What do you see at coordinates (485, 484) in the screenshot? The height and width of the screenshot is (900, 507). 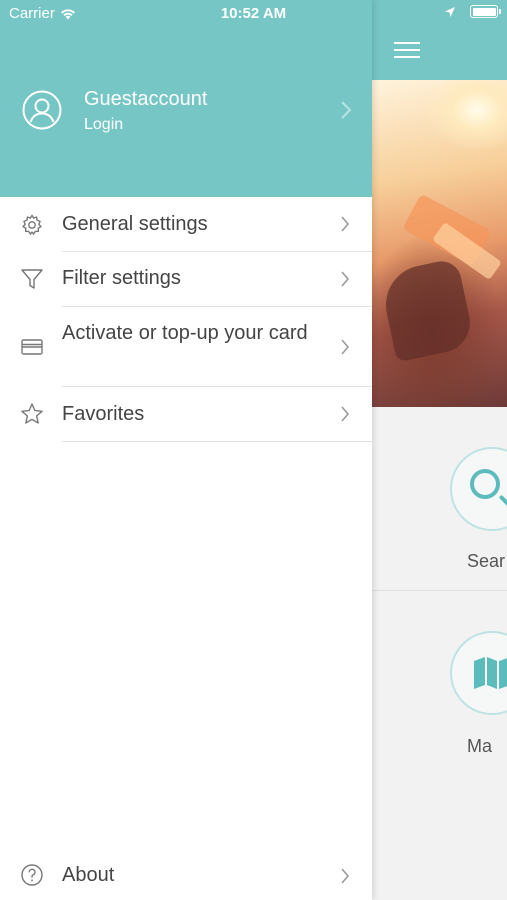 I see `search-icon` at bounding box center [485, 484].